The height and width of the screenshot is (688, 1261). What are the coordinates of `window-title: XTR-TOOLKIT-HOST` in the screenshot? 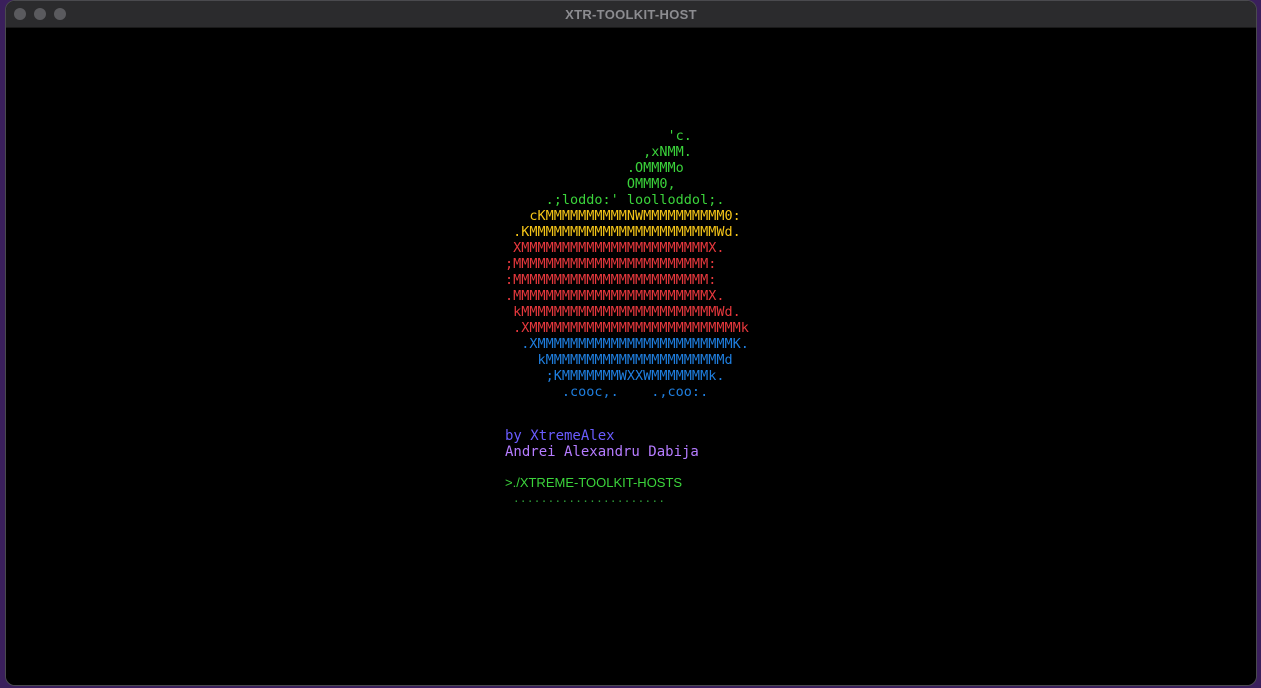 It's located at (631, 14).